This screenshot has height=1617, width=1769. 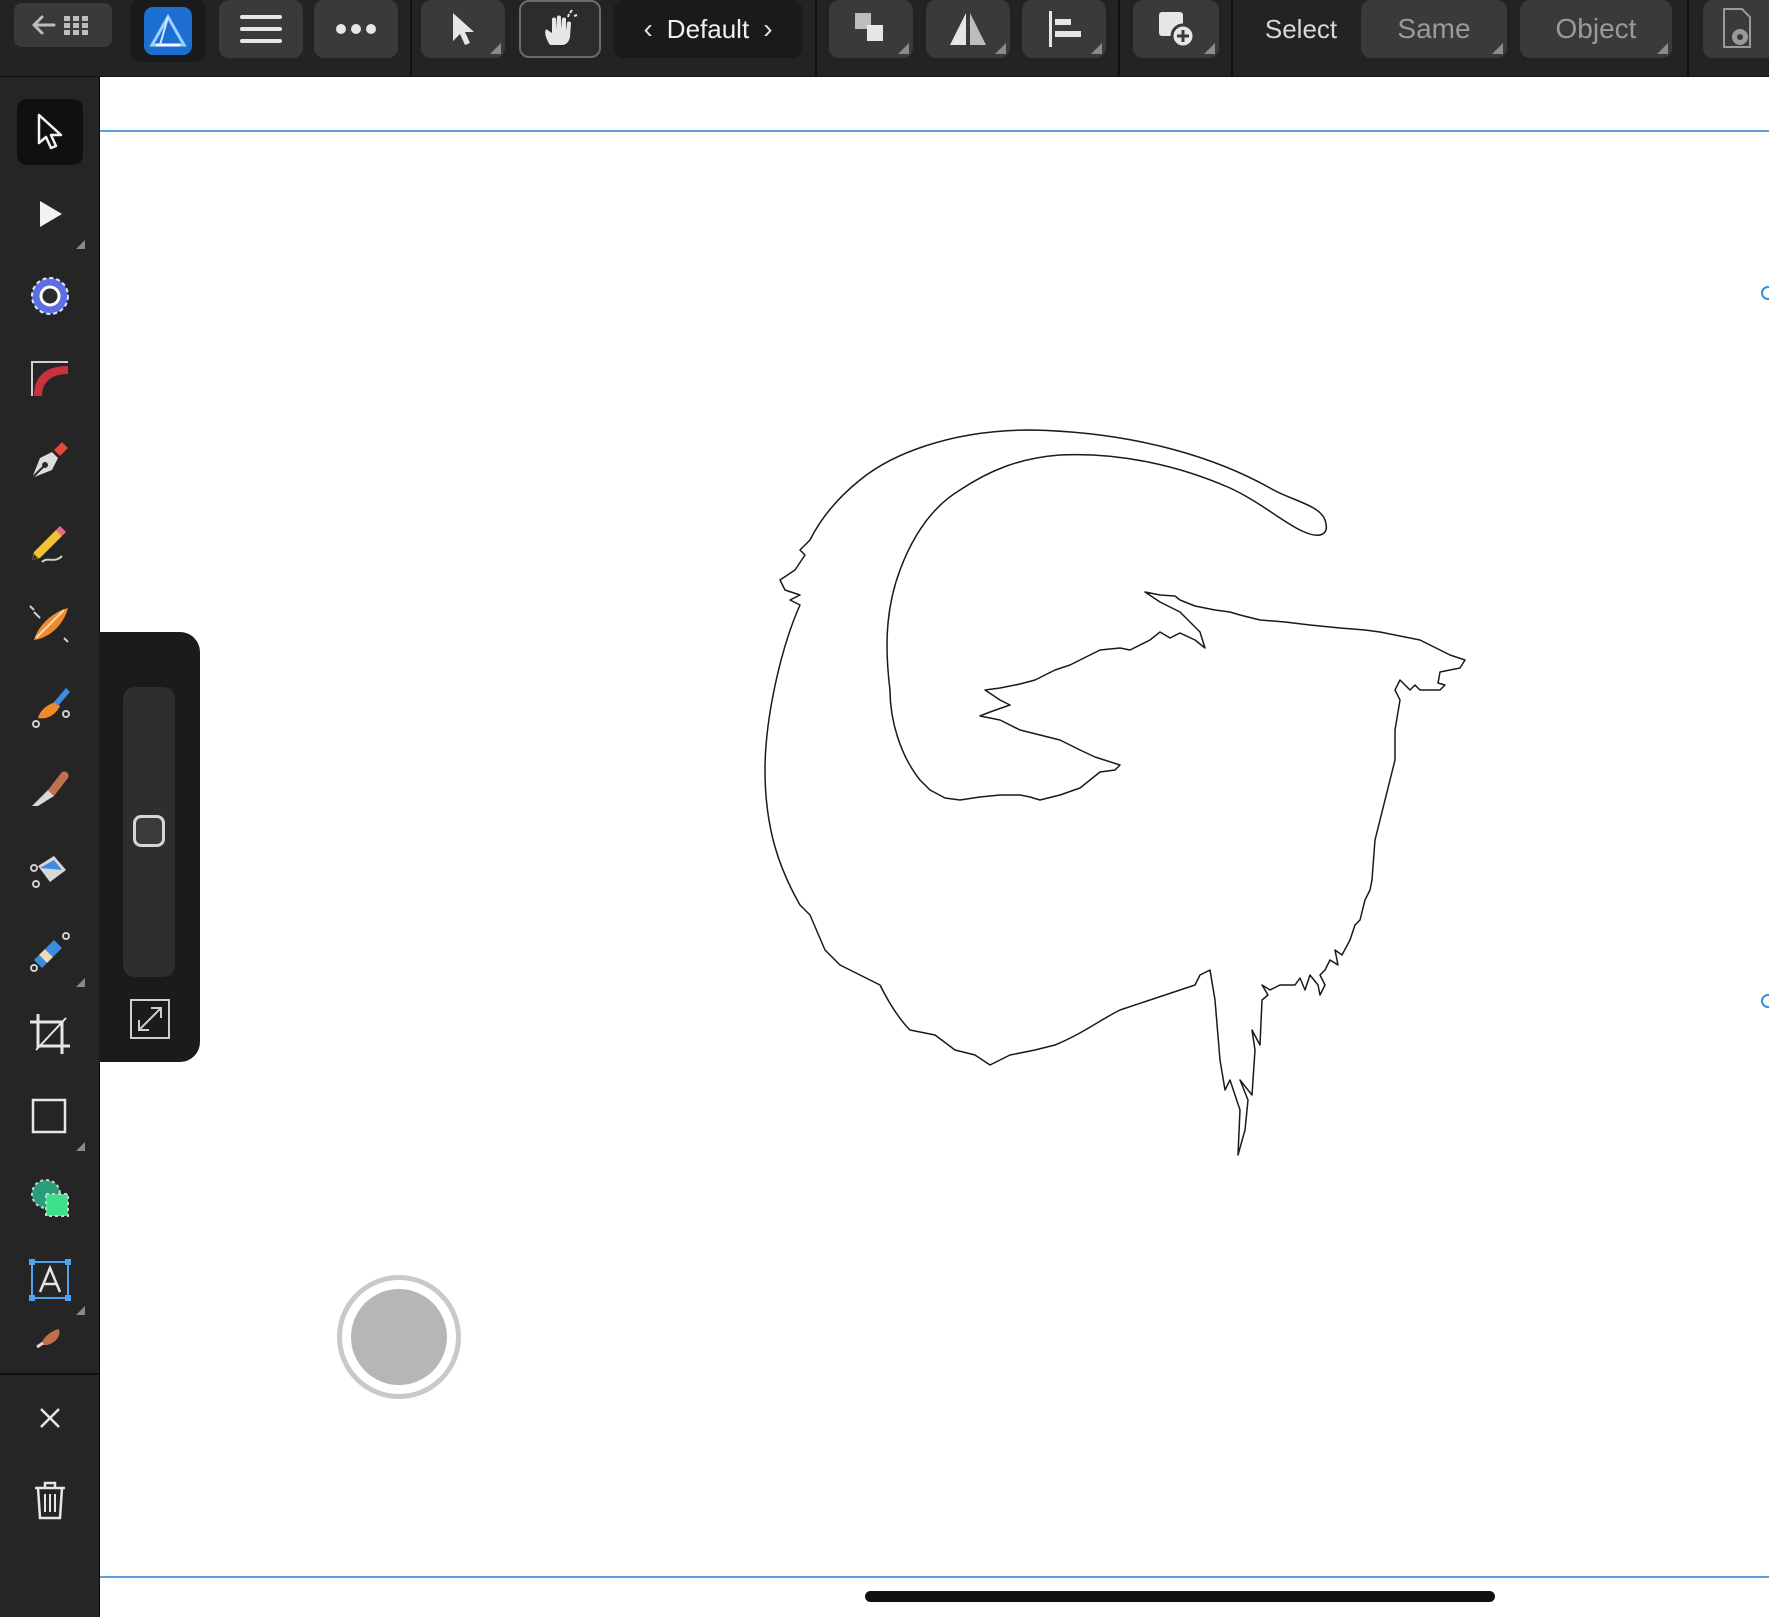 I want to click on rail-divider, so click(x=49, y=1374).